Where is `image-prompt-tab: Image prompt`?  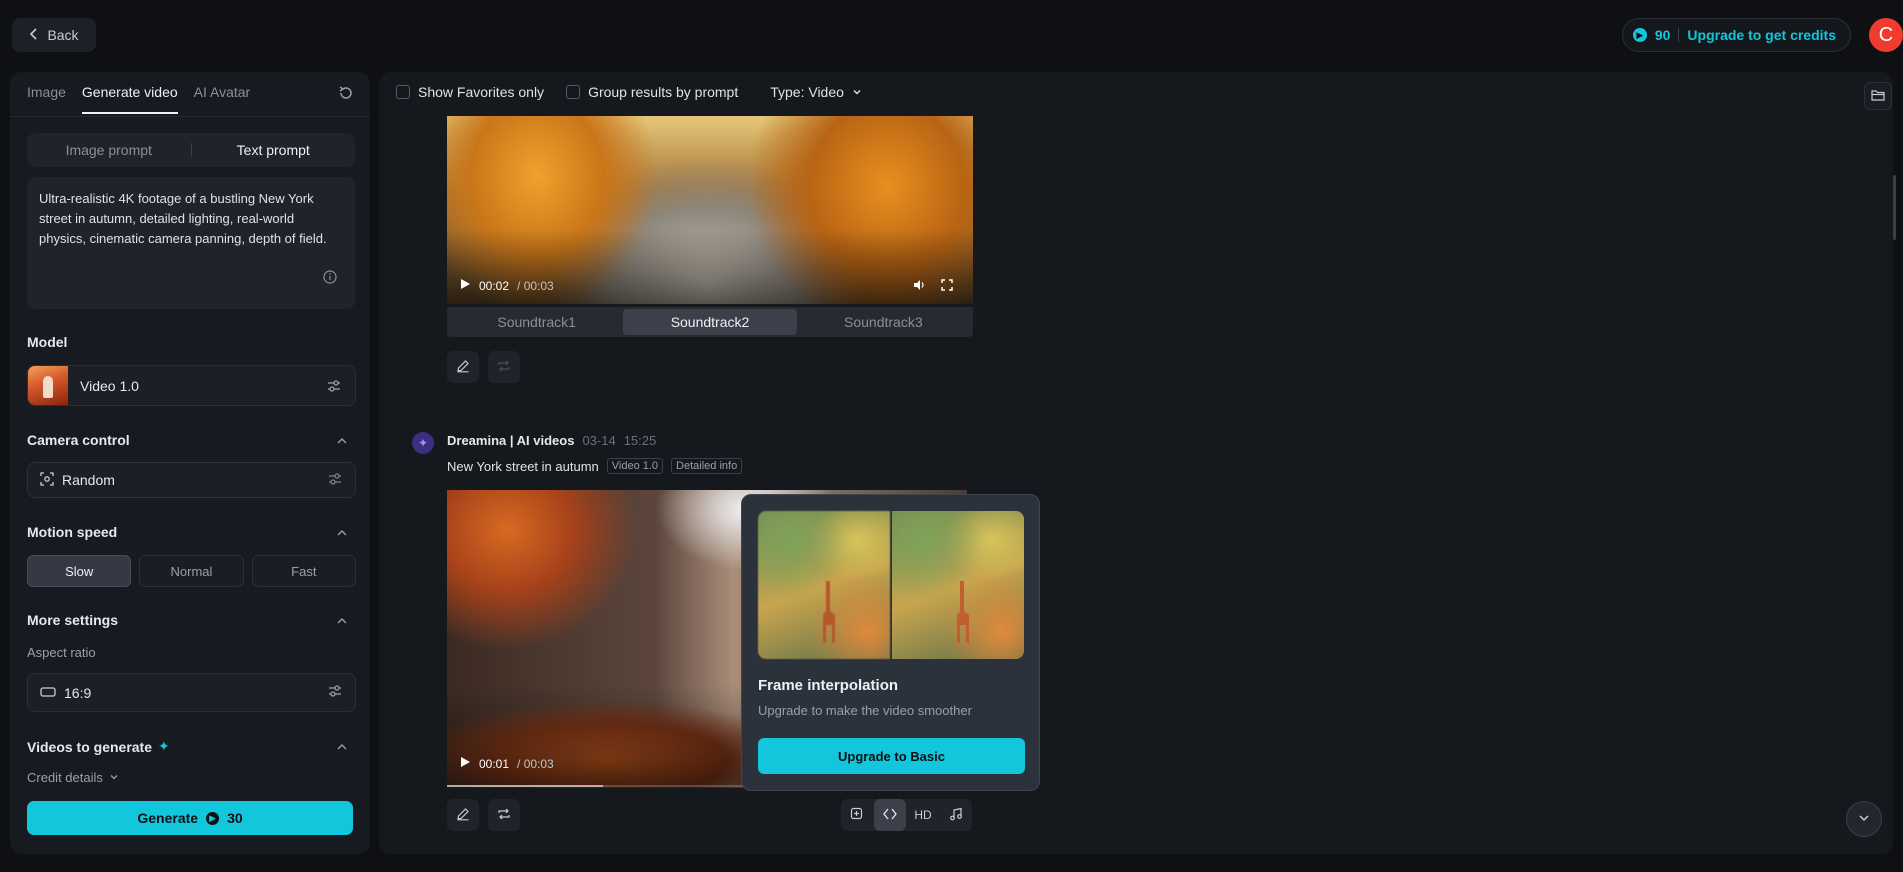 image-prompt-tab: Image prompt is located at coordinates (109, 150).